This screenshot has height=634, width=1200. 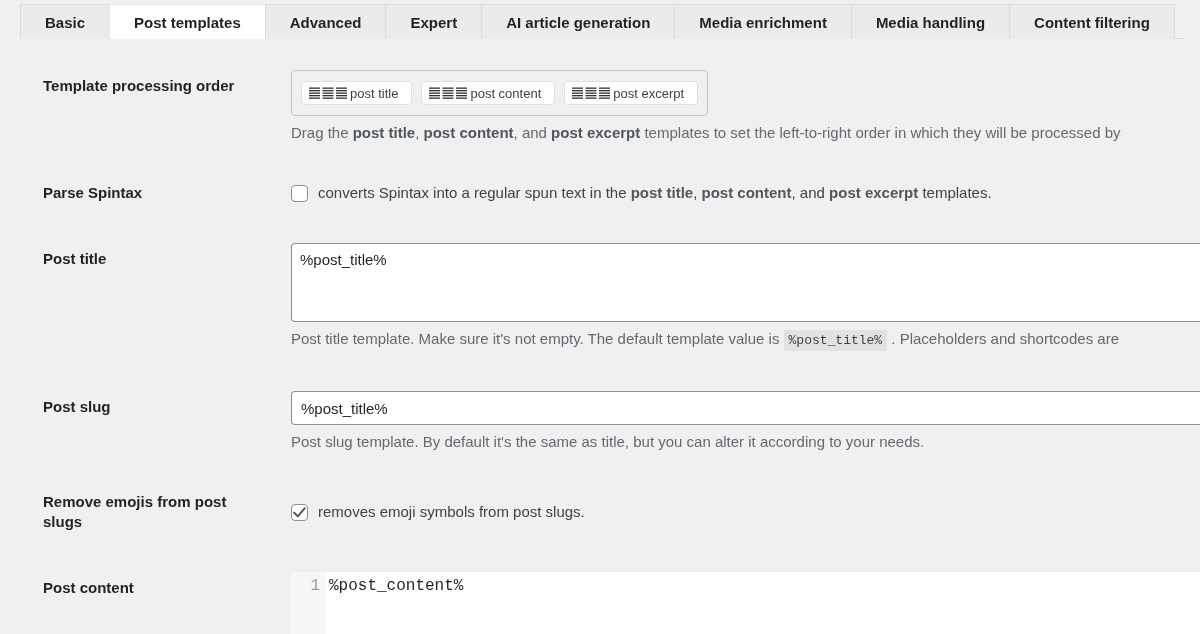 What do you see at coordinates (396, 586) in the screenshot?
I see `code-line: %post_content%` at bounding box center [396, 586].